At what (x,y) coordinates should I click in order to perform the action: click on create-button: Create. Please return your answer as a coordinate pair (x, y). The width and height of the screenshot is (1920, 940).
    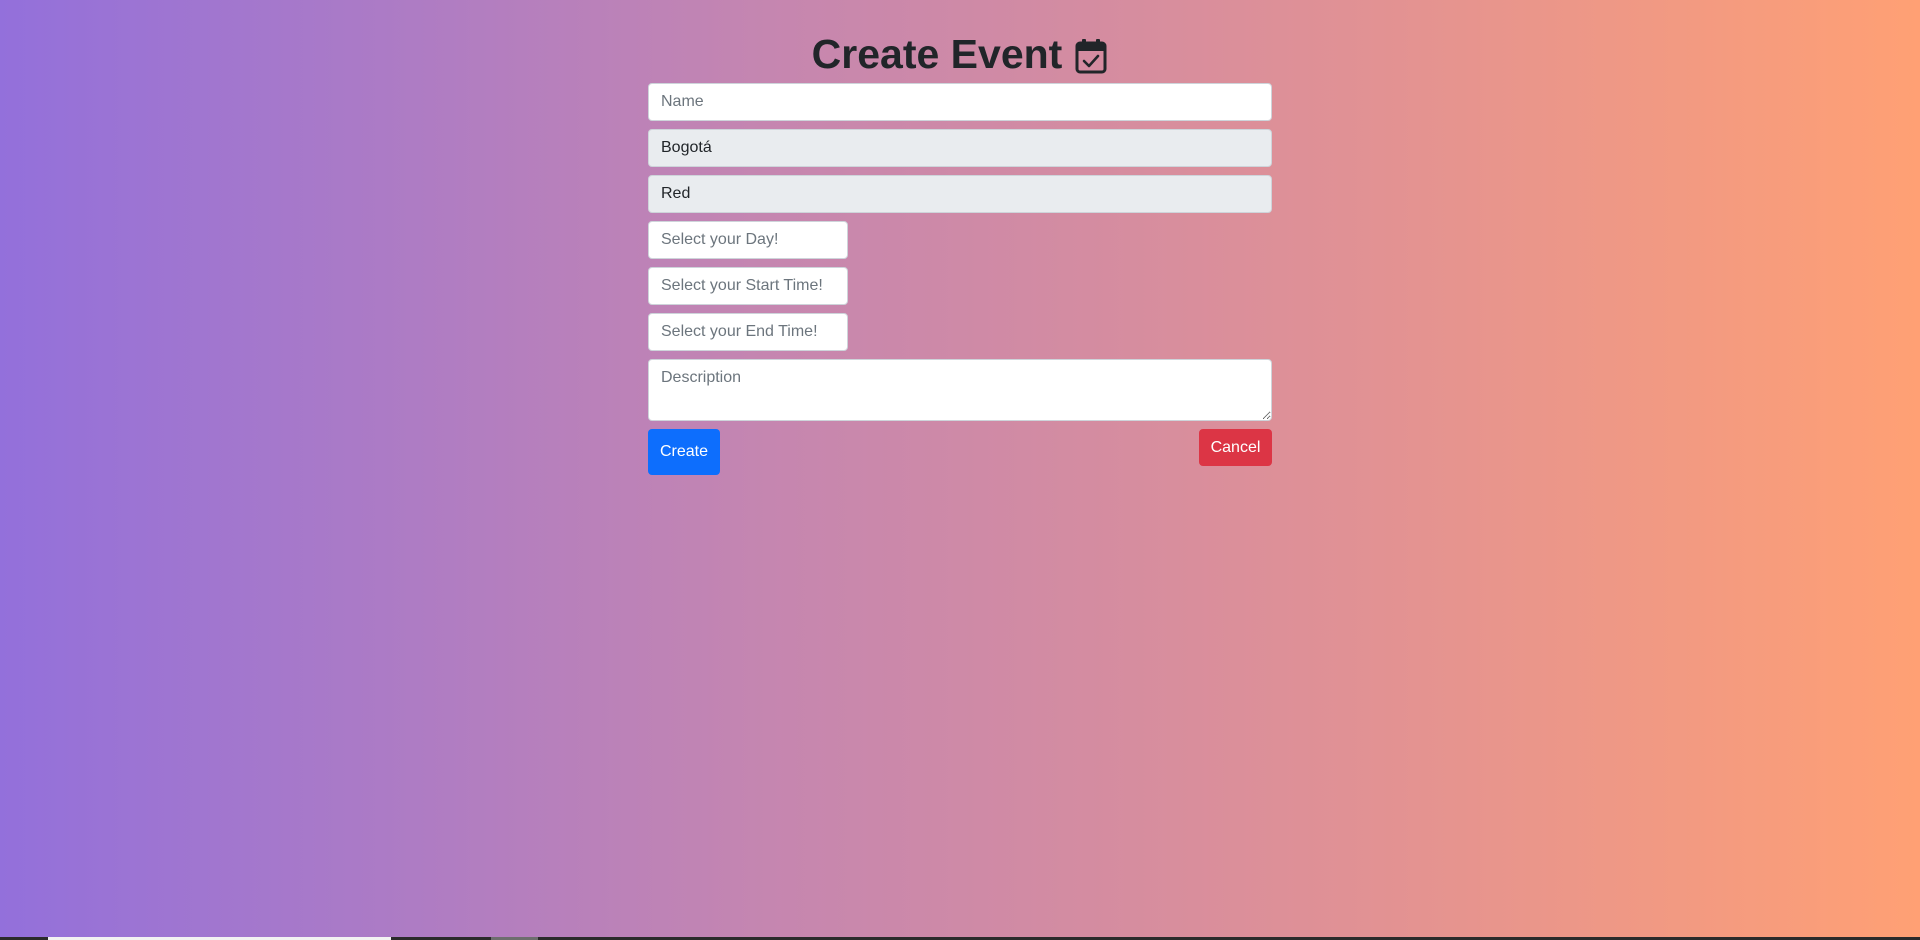
    Looking at the image, I should click on (684, 452).